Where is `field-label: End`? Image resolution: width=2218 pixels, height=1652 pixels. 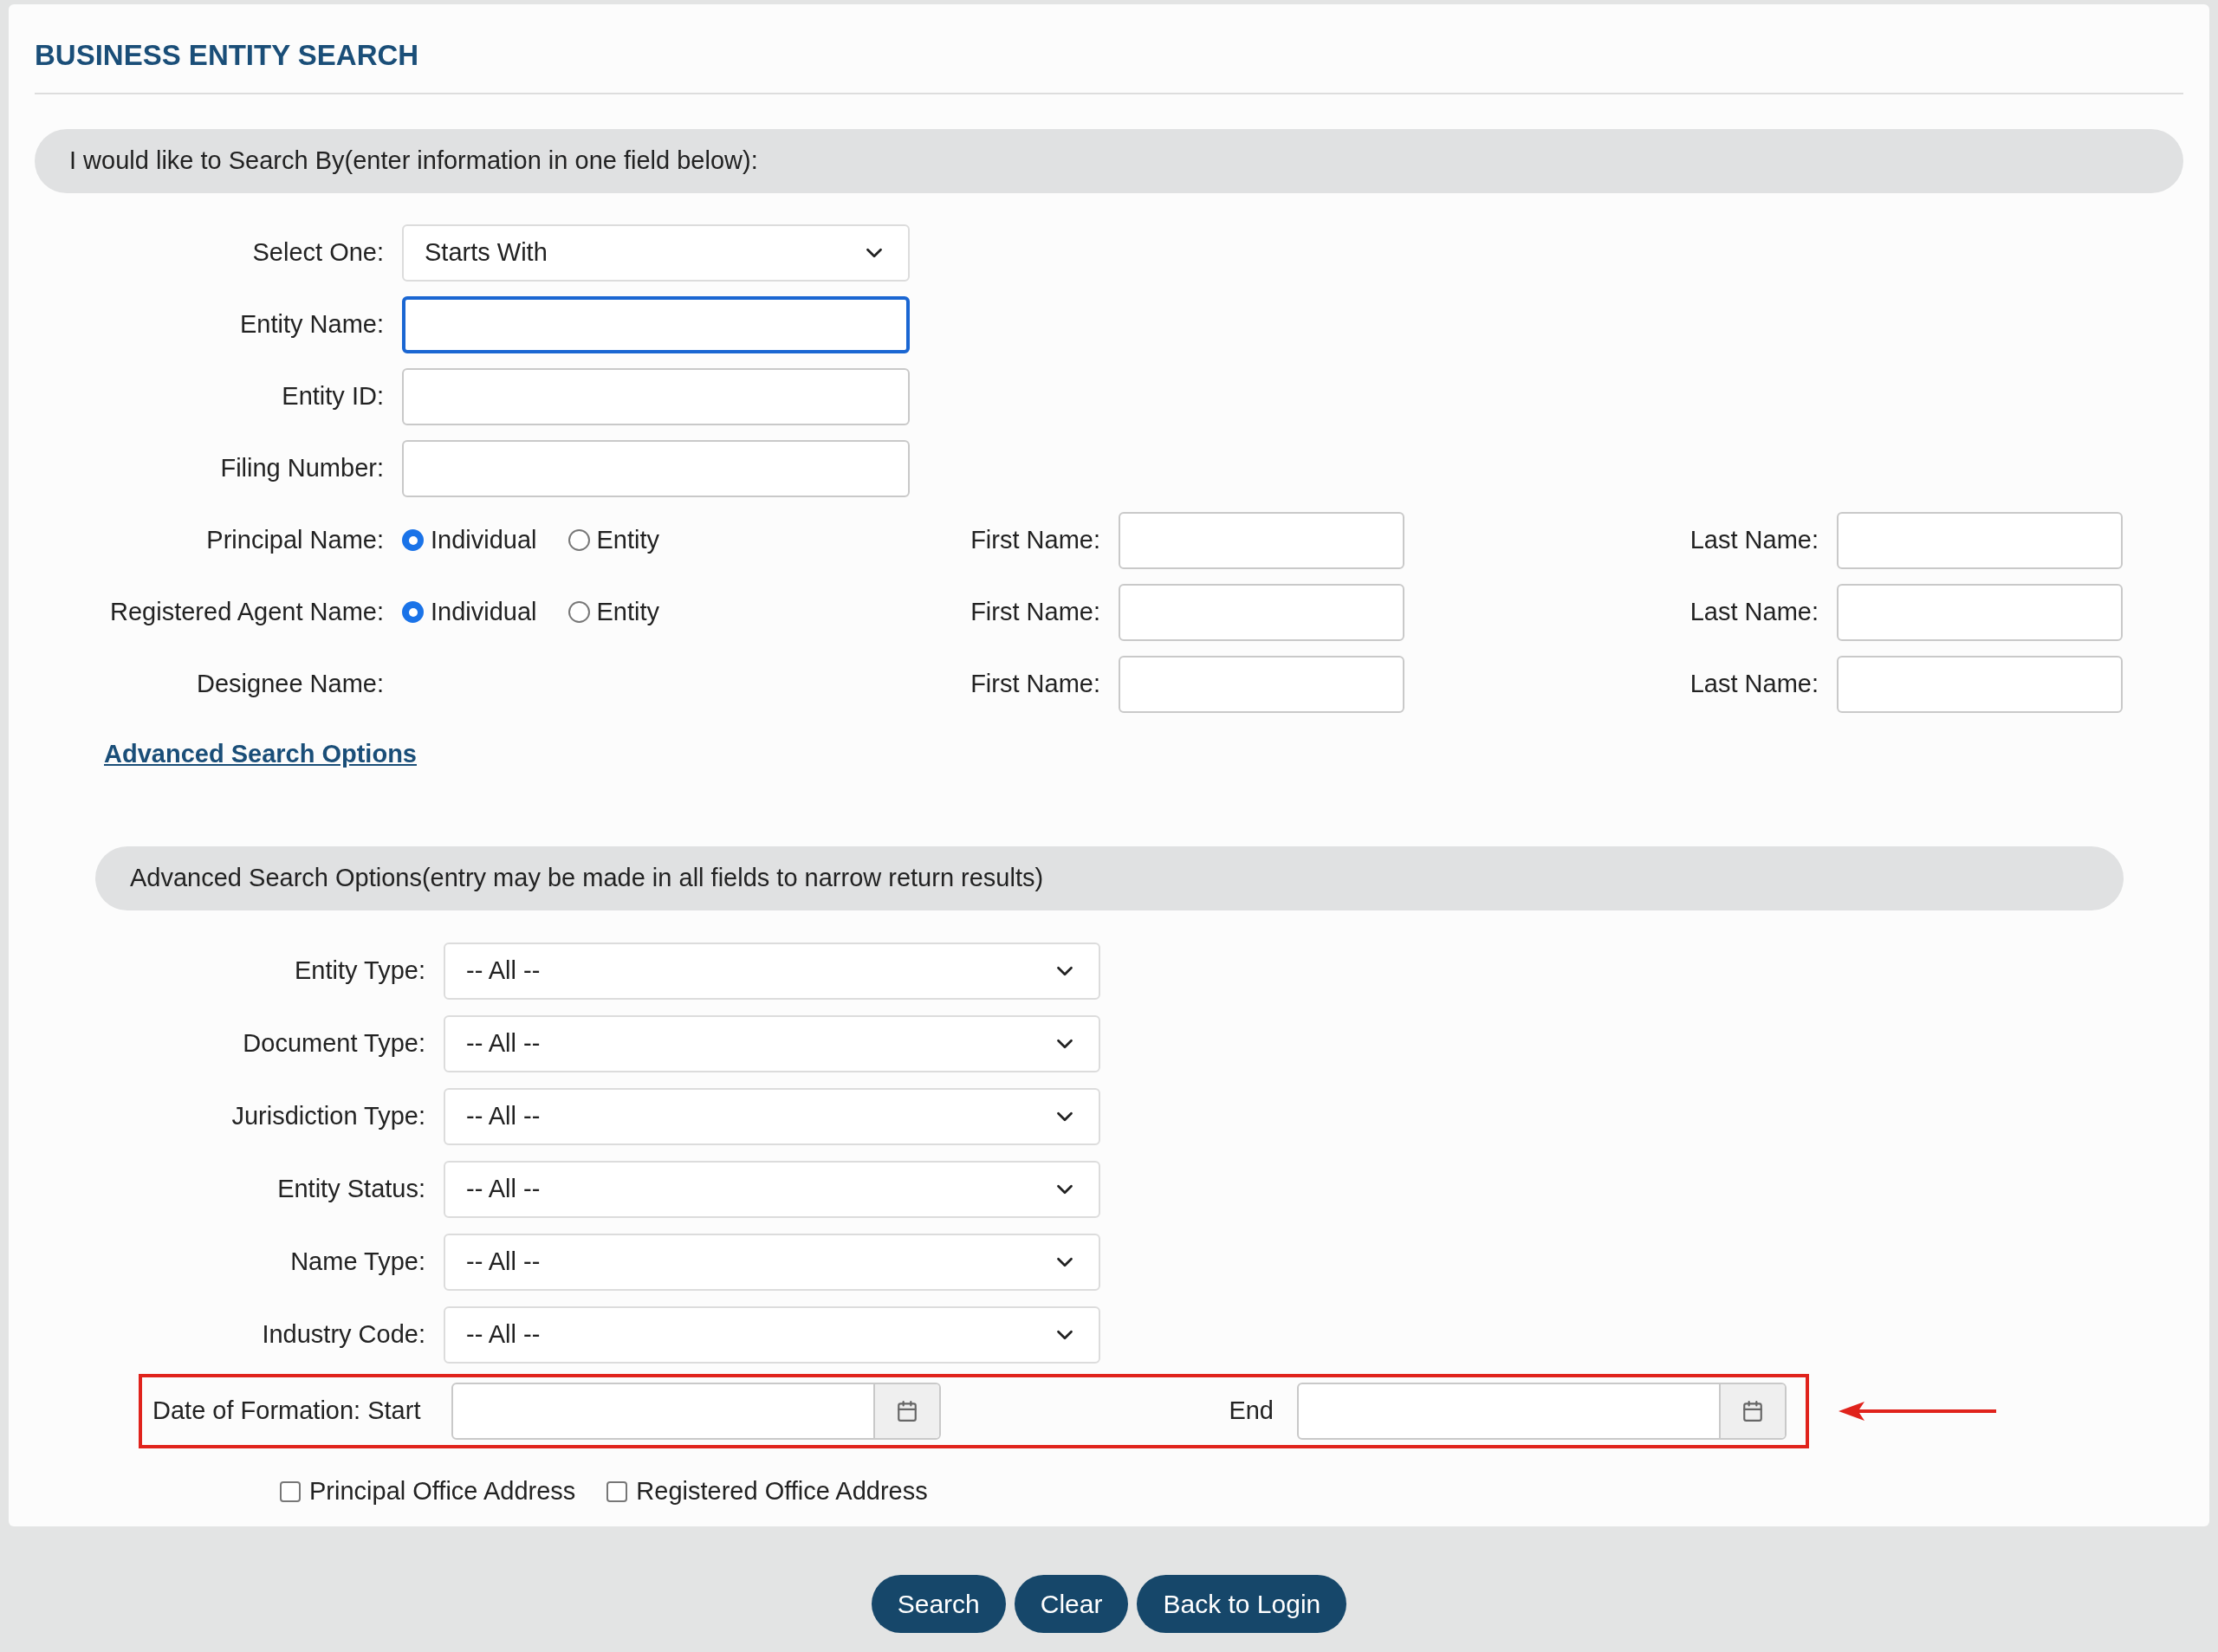
field-label: End is located at coordinates (1251, 1411).